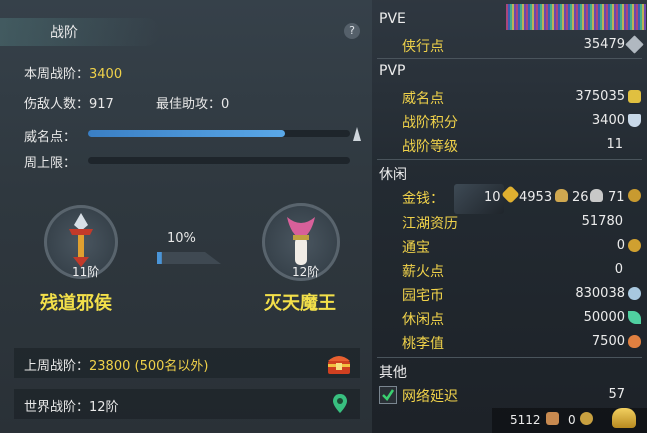 Image resolution: width=647 pixels, height=433 pixels. What do you see at coordinates (340, 404) in the screenshot?
I see `location-pin-icon` at bounding box center [340, 404].